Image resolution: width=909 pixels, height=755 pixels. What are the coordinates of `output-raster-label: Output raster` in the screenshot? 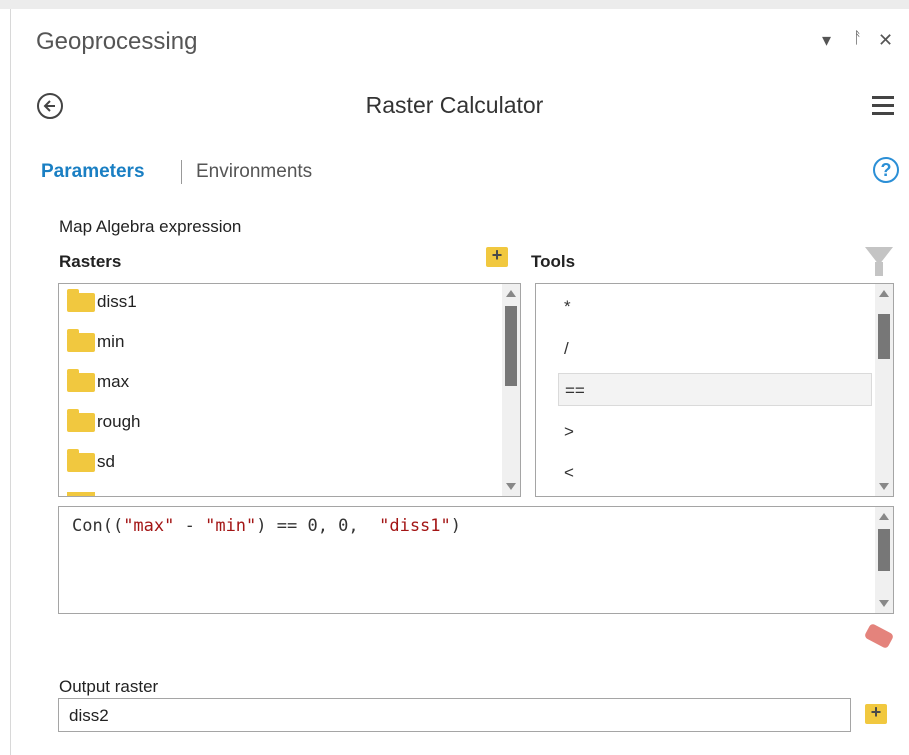 It's located at (109, 686).